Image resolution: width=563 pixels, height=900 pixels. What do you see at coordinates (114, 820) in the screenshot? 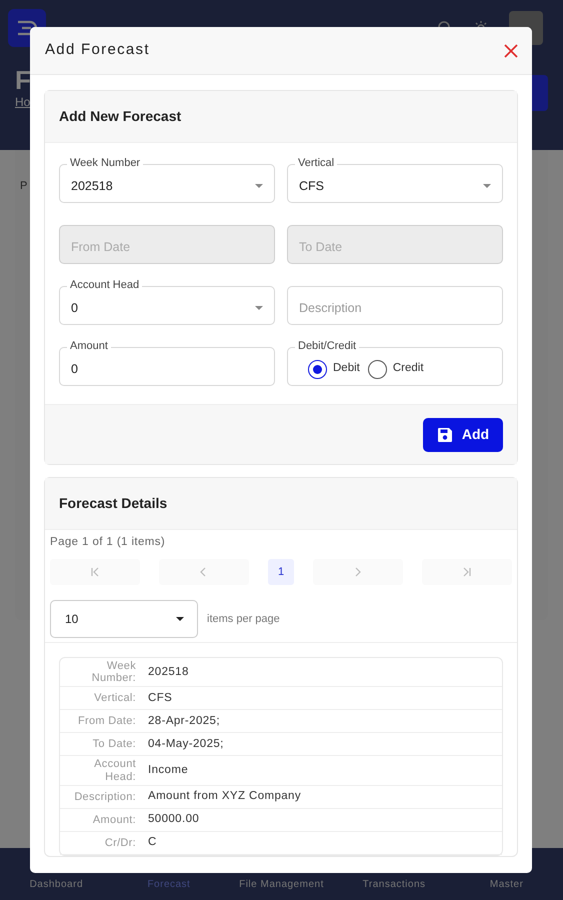
I see `detail-label: Amount:` at bounding box center [114, 820].